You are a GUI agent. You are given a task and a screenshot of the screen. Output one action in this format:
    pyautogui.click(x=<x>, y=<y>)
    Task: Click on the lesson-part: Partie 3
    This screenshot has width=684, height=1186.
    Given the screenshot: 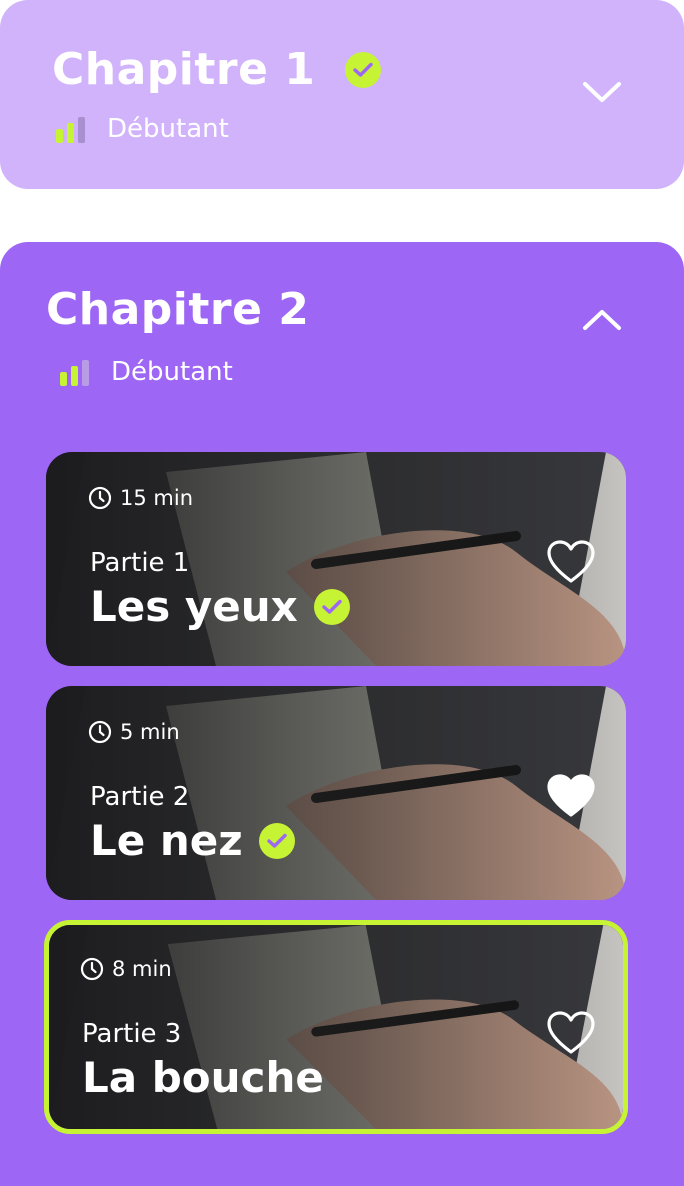 What is the action you would take?
    pyautogui.click(x=132, y=1034)
    